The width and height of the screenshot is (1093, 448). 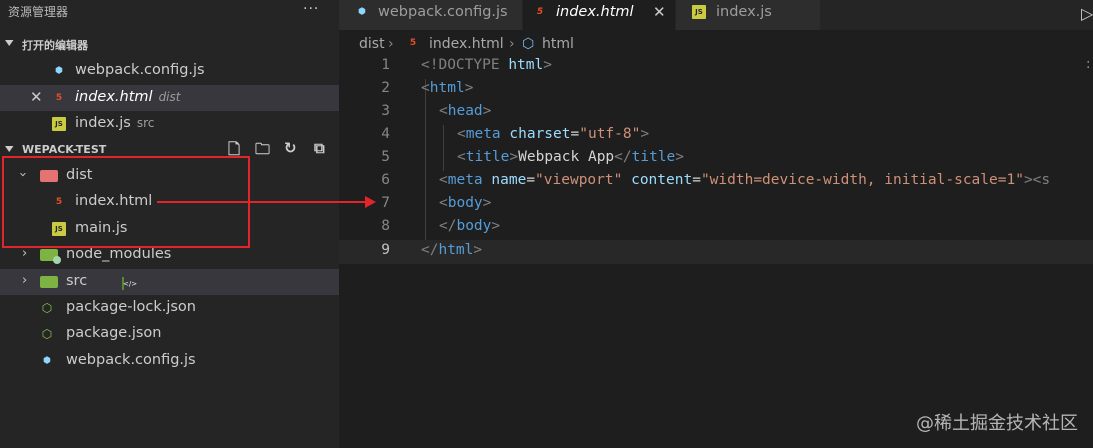 I want to click on open-editors-header: ▼ 打开的编辑器, so click(x=169, y=44).